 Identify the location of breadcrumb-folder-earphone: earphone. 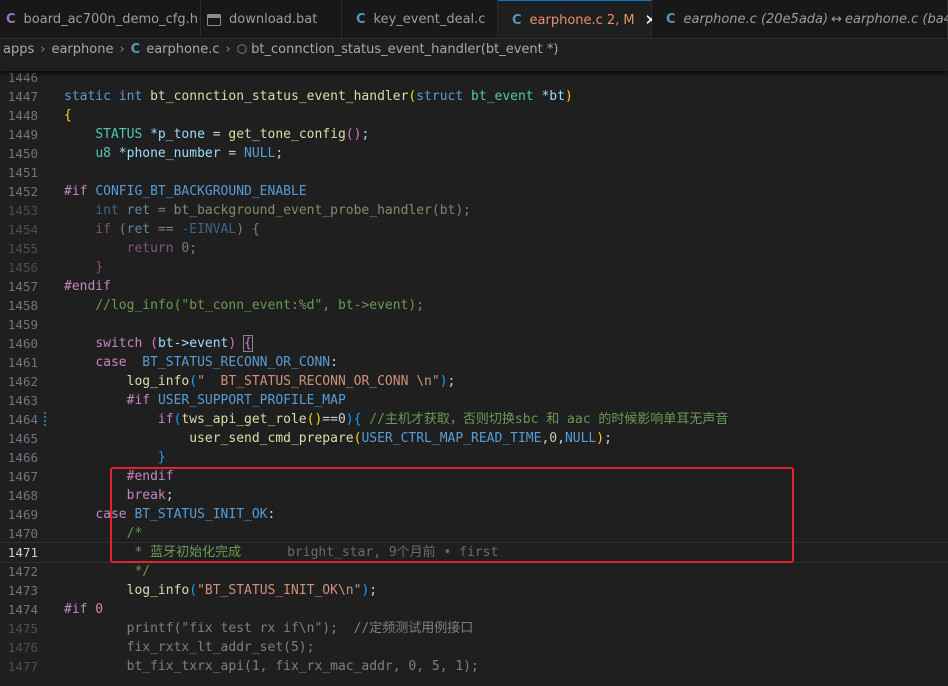
(82, 49).